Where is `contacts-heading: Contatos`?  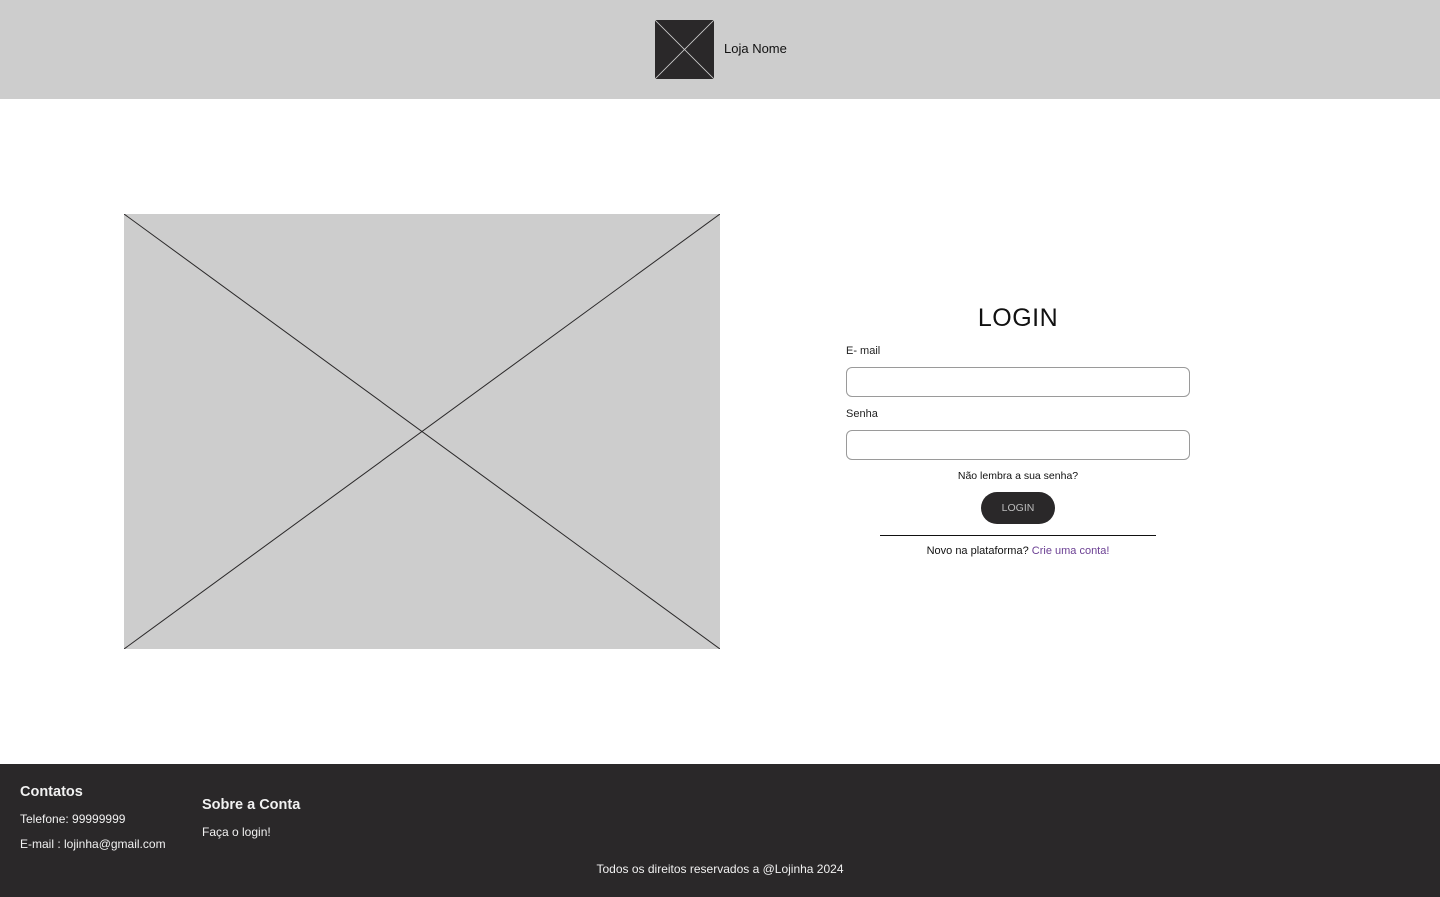 contacts-heading: Contatos is located at coordinates (51, 792).